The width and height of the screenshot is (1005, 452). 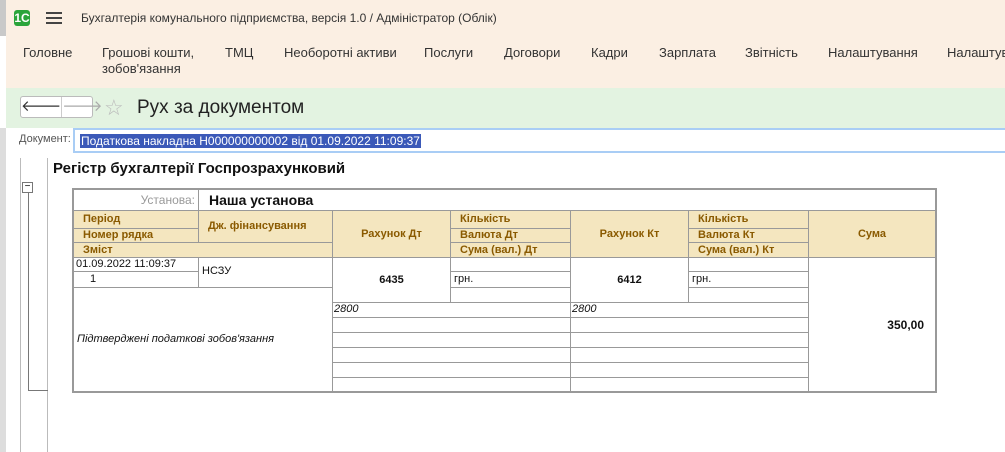 What do you see at coordinates (265, 272) in the screenshot?
I see `cell-fund: НСЗУ` at bounding box center [265, 272].